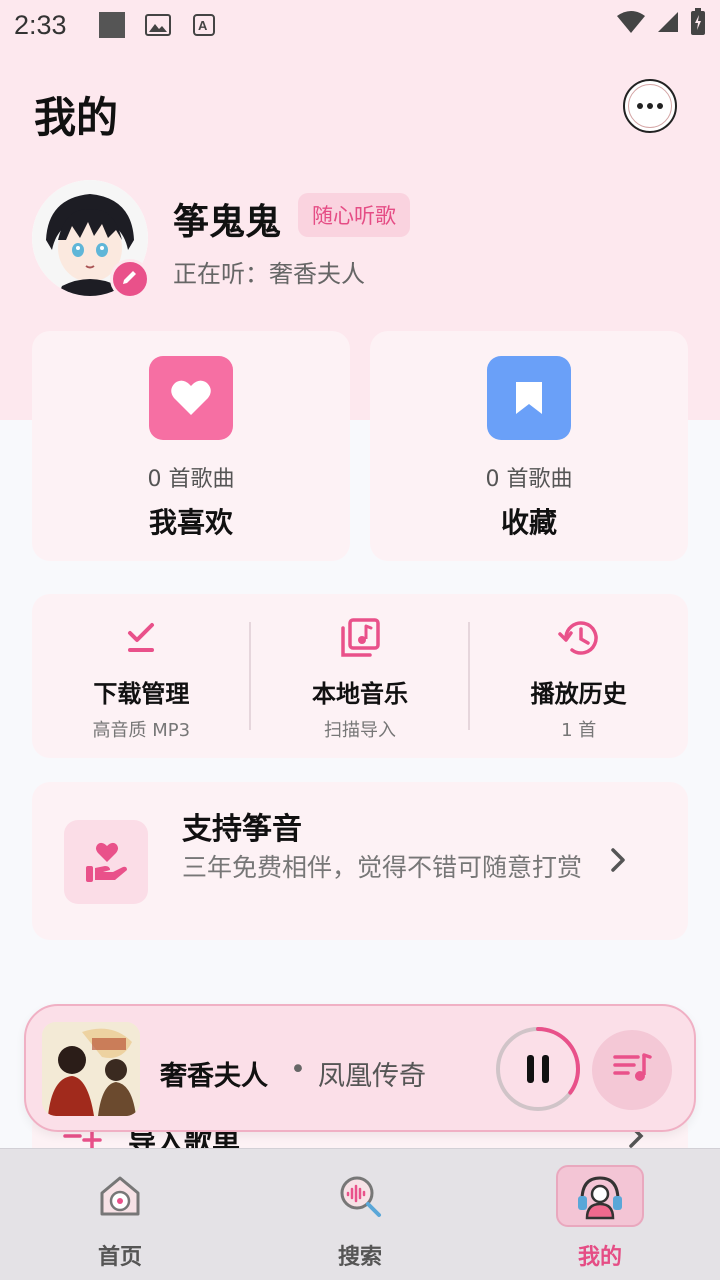 This screenshot has height=1280, width=720. I want to click on svg-text: A, so click(203, 25).